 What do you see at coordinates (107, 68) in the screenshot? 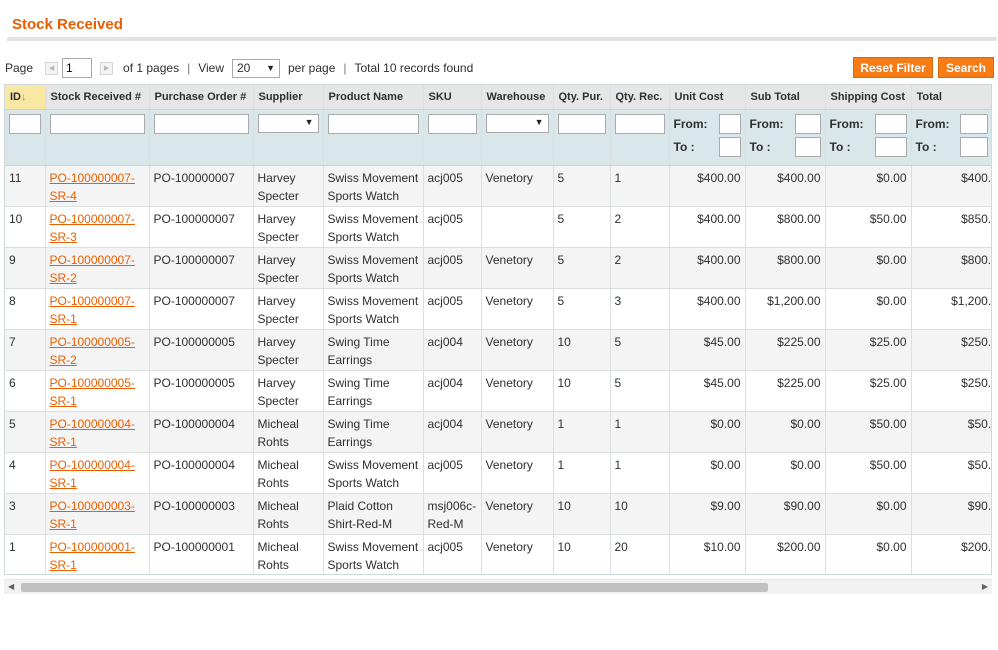
I see `next-page-icon: ▶` at bounding box center [107, 68].